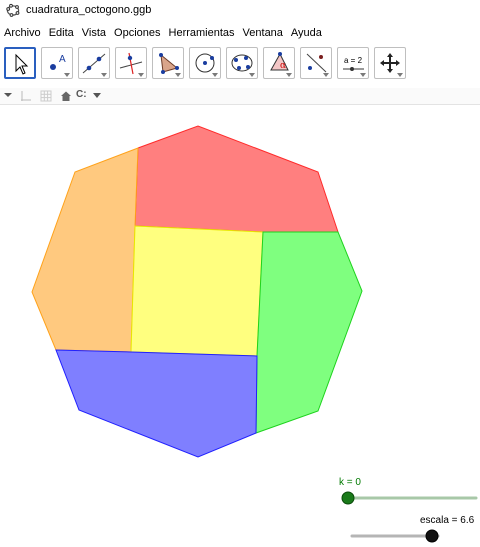  Describe the element at coordinates (283, 66) in the screenshot. I see `svg-text: α` at that location.